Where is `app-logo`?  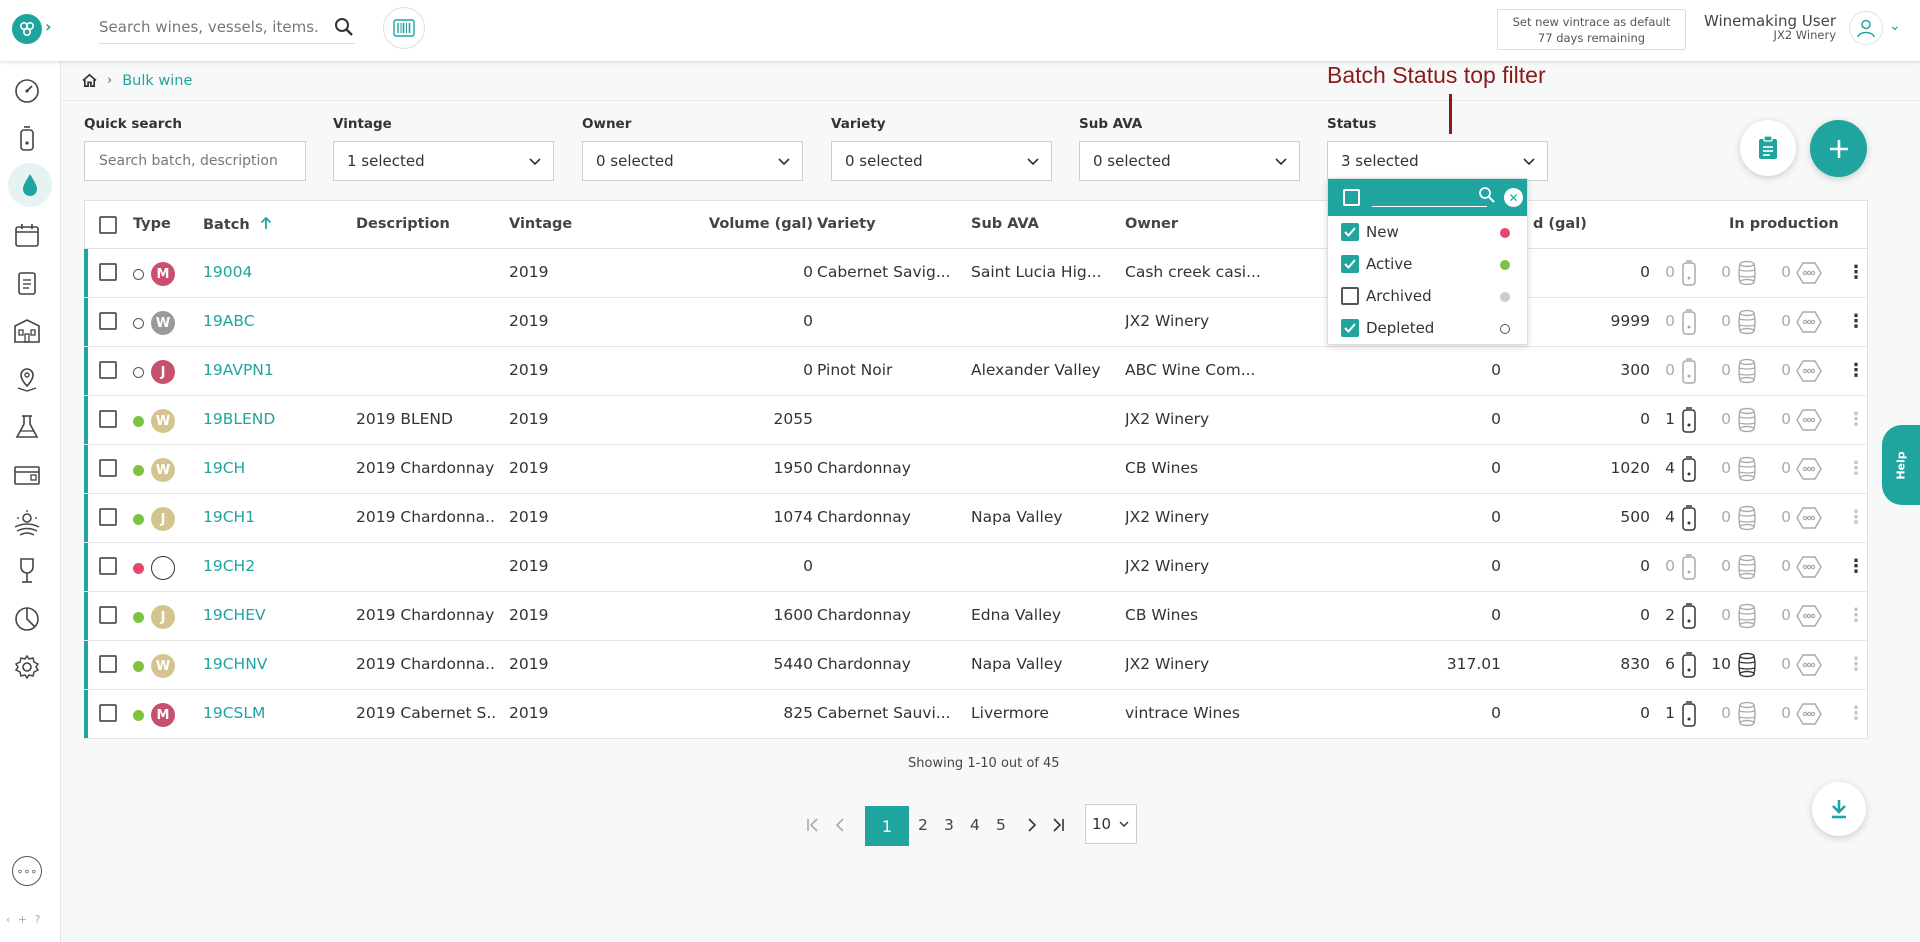
app-logo is located at coordinates (27, 29).